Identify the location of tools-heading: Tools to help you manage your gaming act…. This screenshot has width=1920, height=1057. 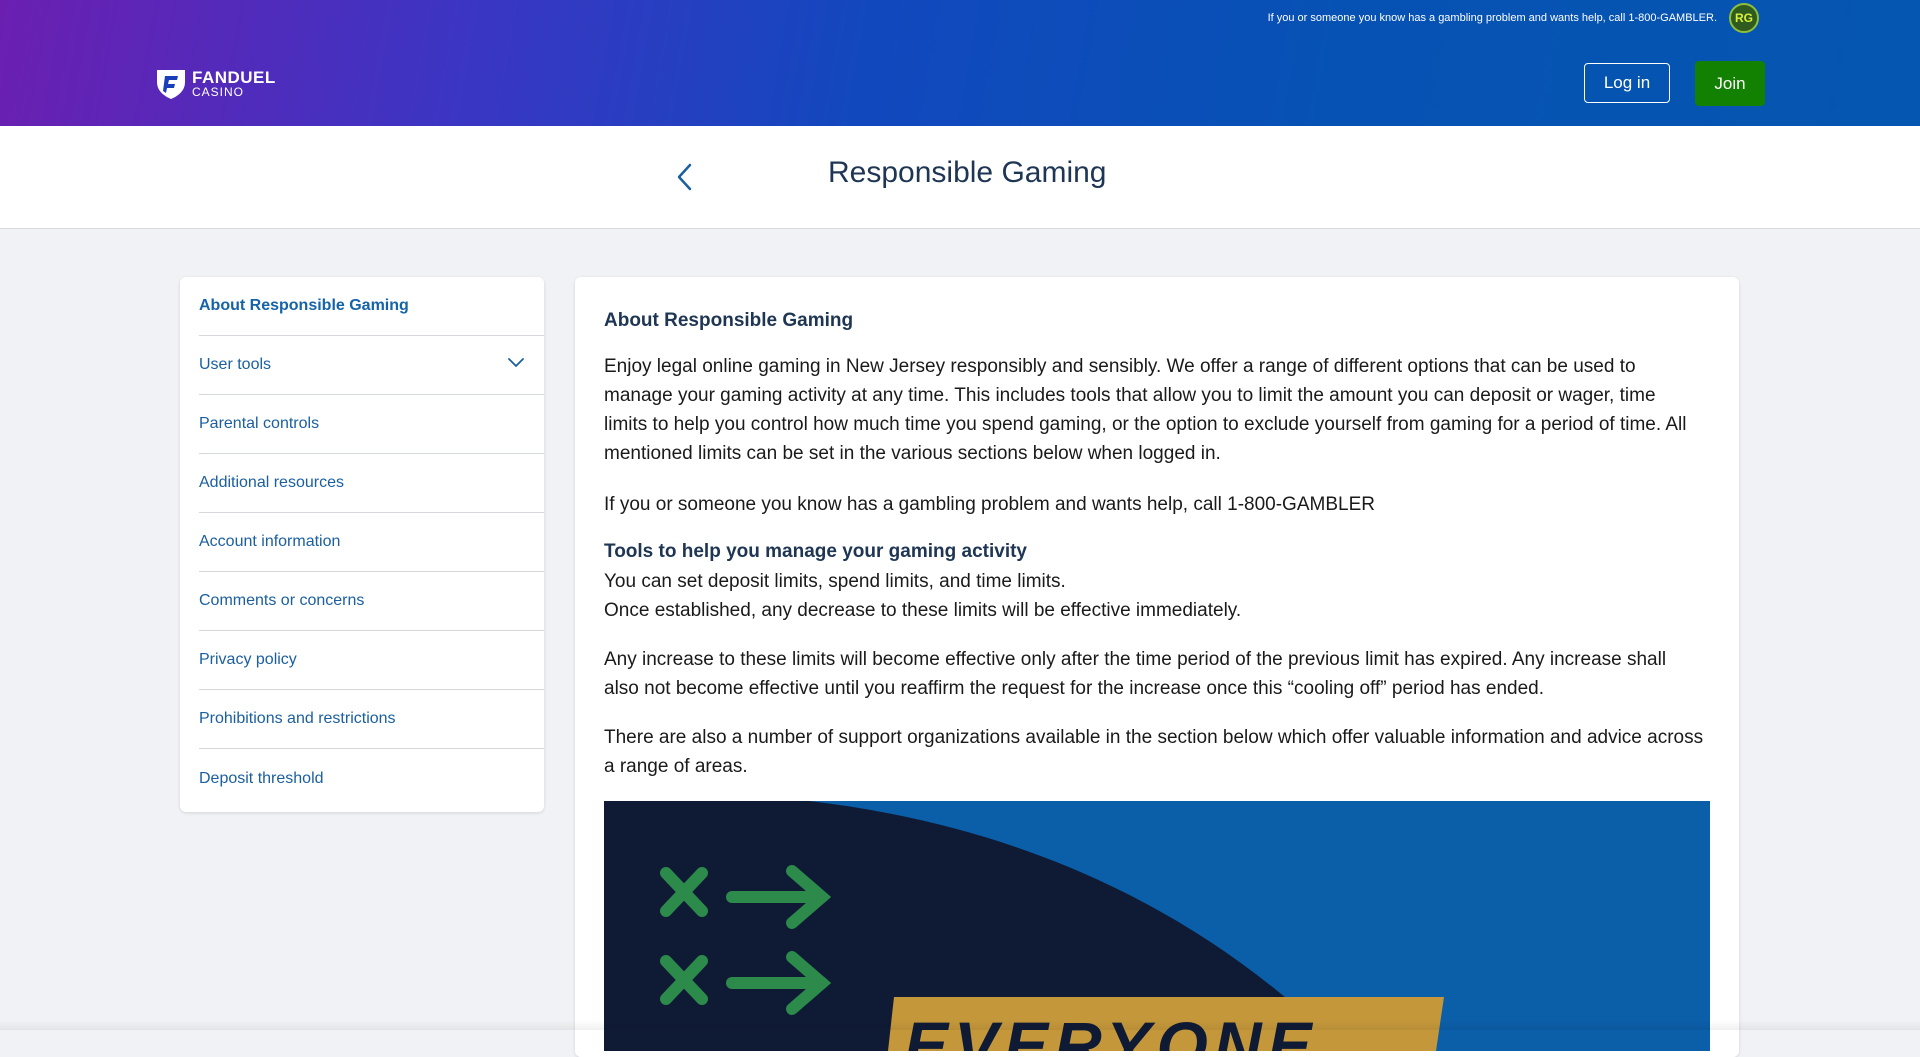
(815, 551).